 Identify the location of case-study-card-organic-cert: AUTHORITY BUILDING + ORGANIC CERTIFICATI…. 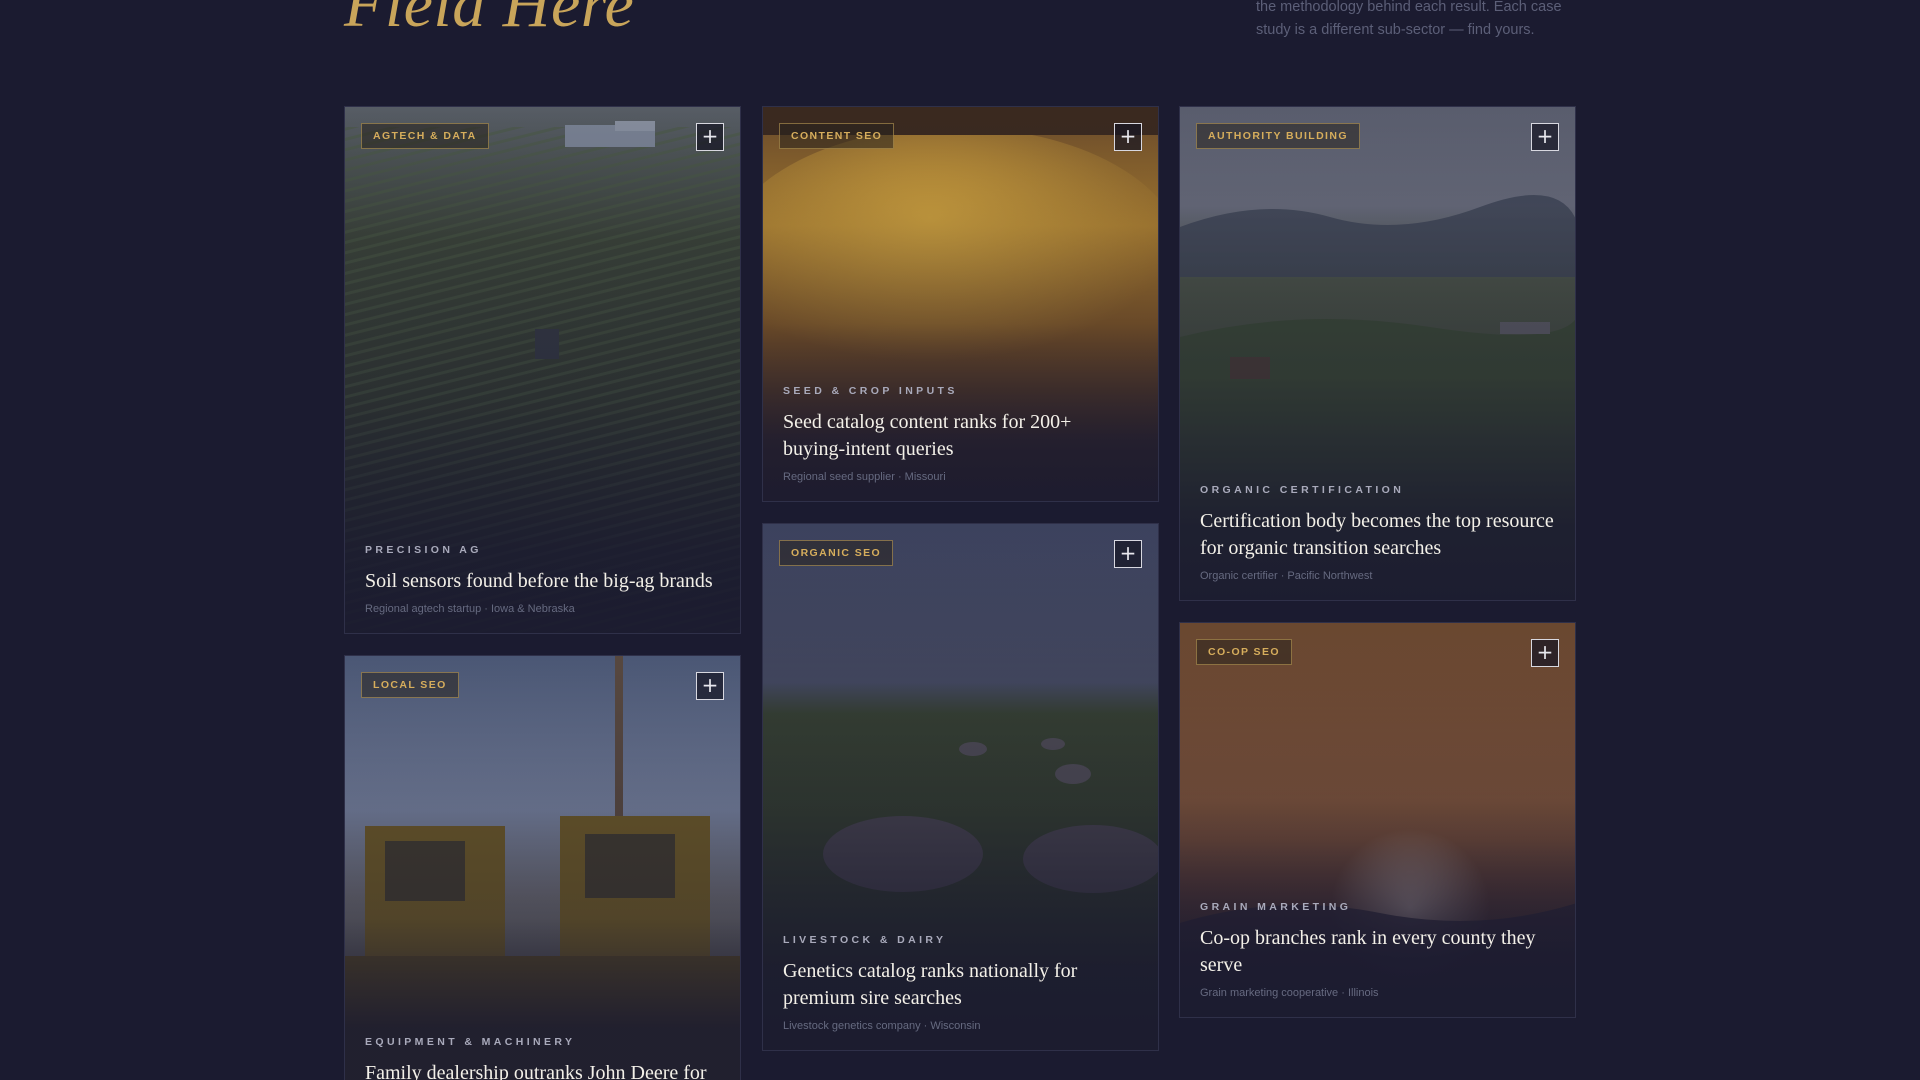
(1377, 353).